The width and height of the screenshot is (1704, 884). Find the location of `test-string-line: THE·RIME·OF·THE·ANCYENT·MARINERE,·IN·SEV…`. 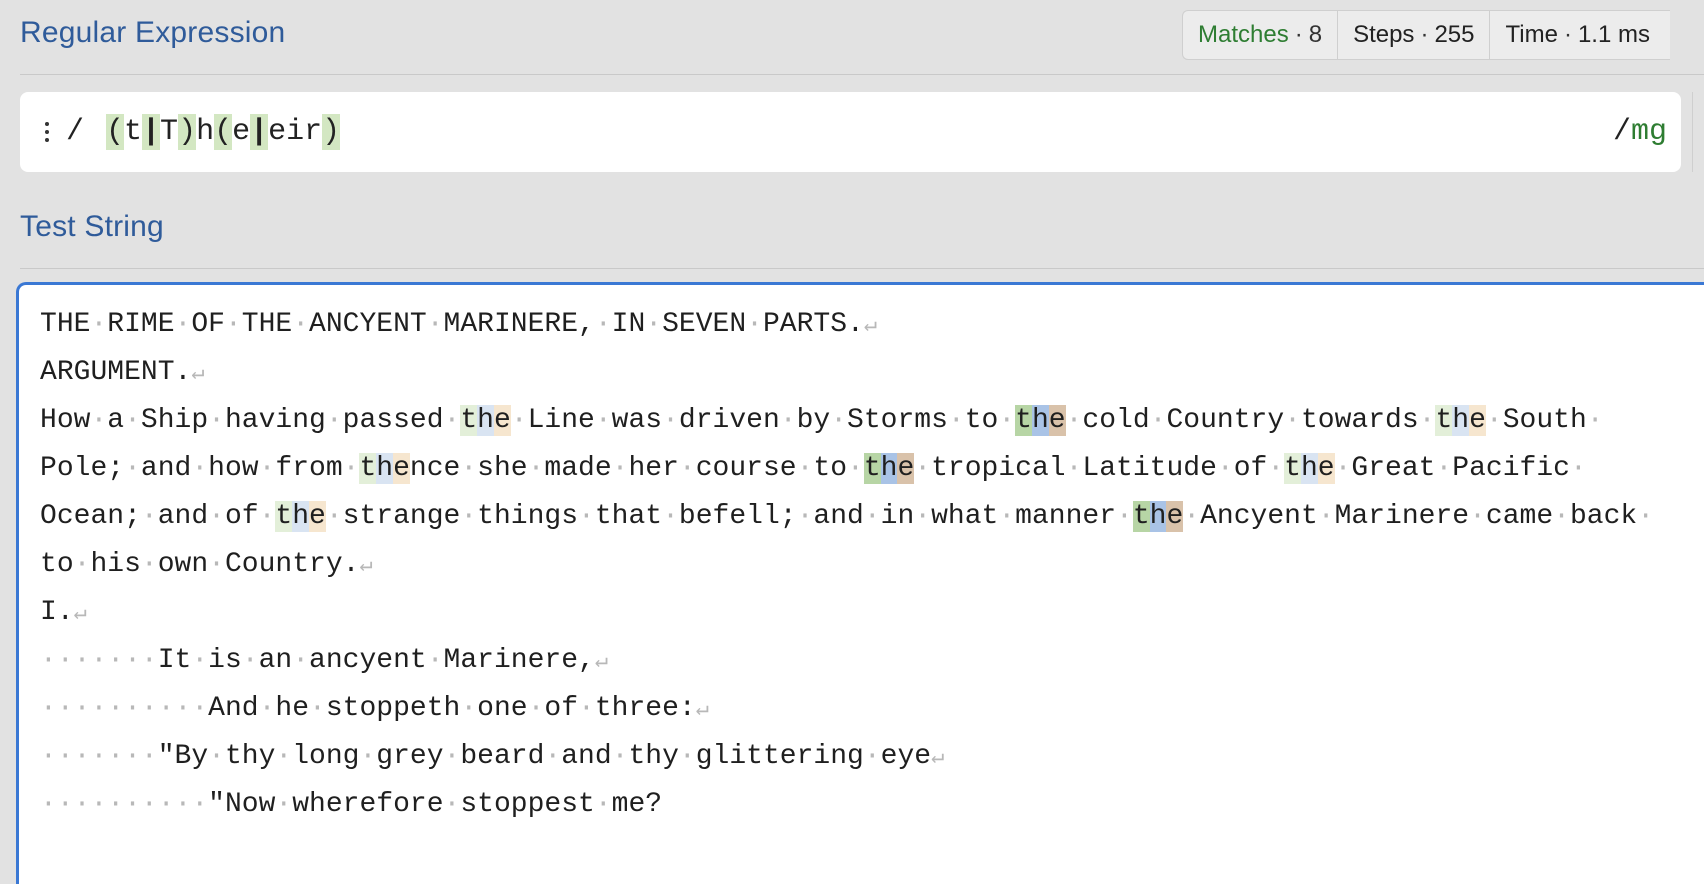

test-string-line: THE·RIME·OF·THE·ANCYENT·MARINERE,·IN·SEV… is located at coordinates (459, 324).